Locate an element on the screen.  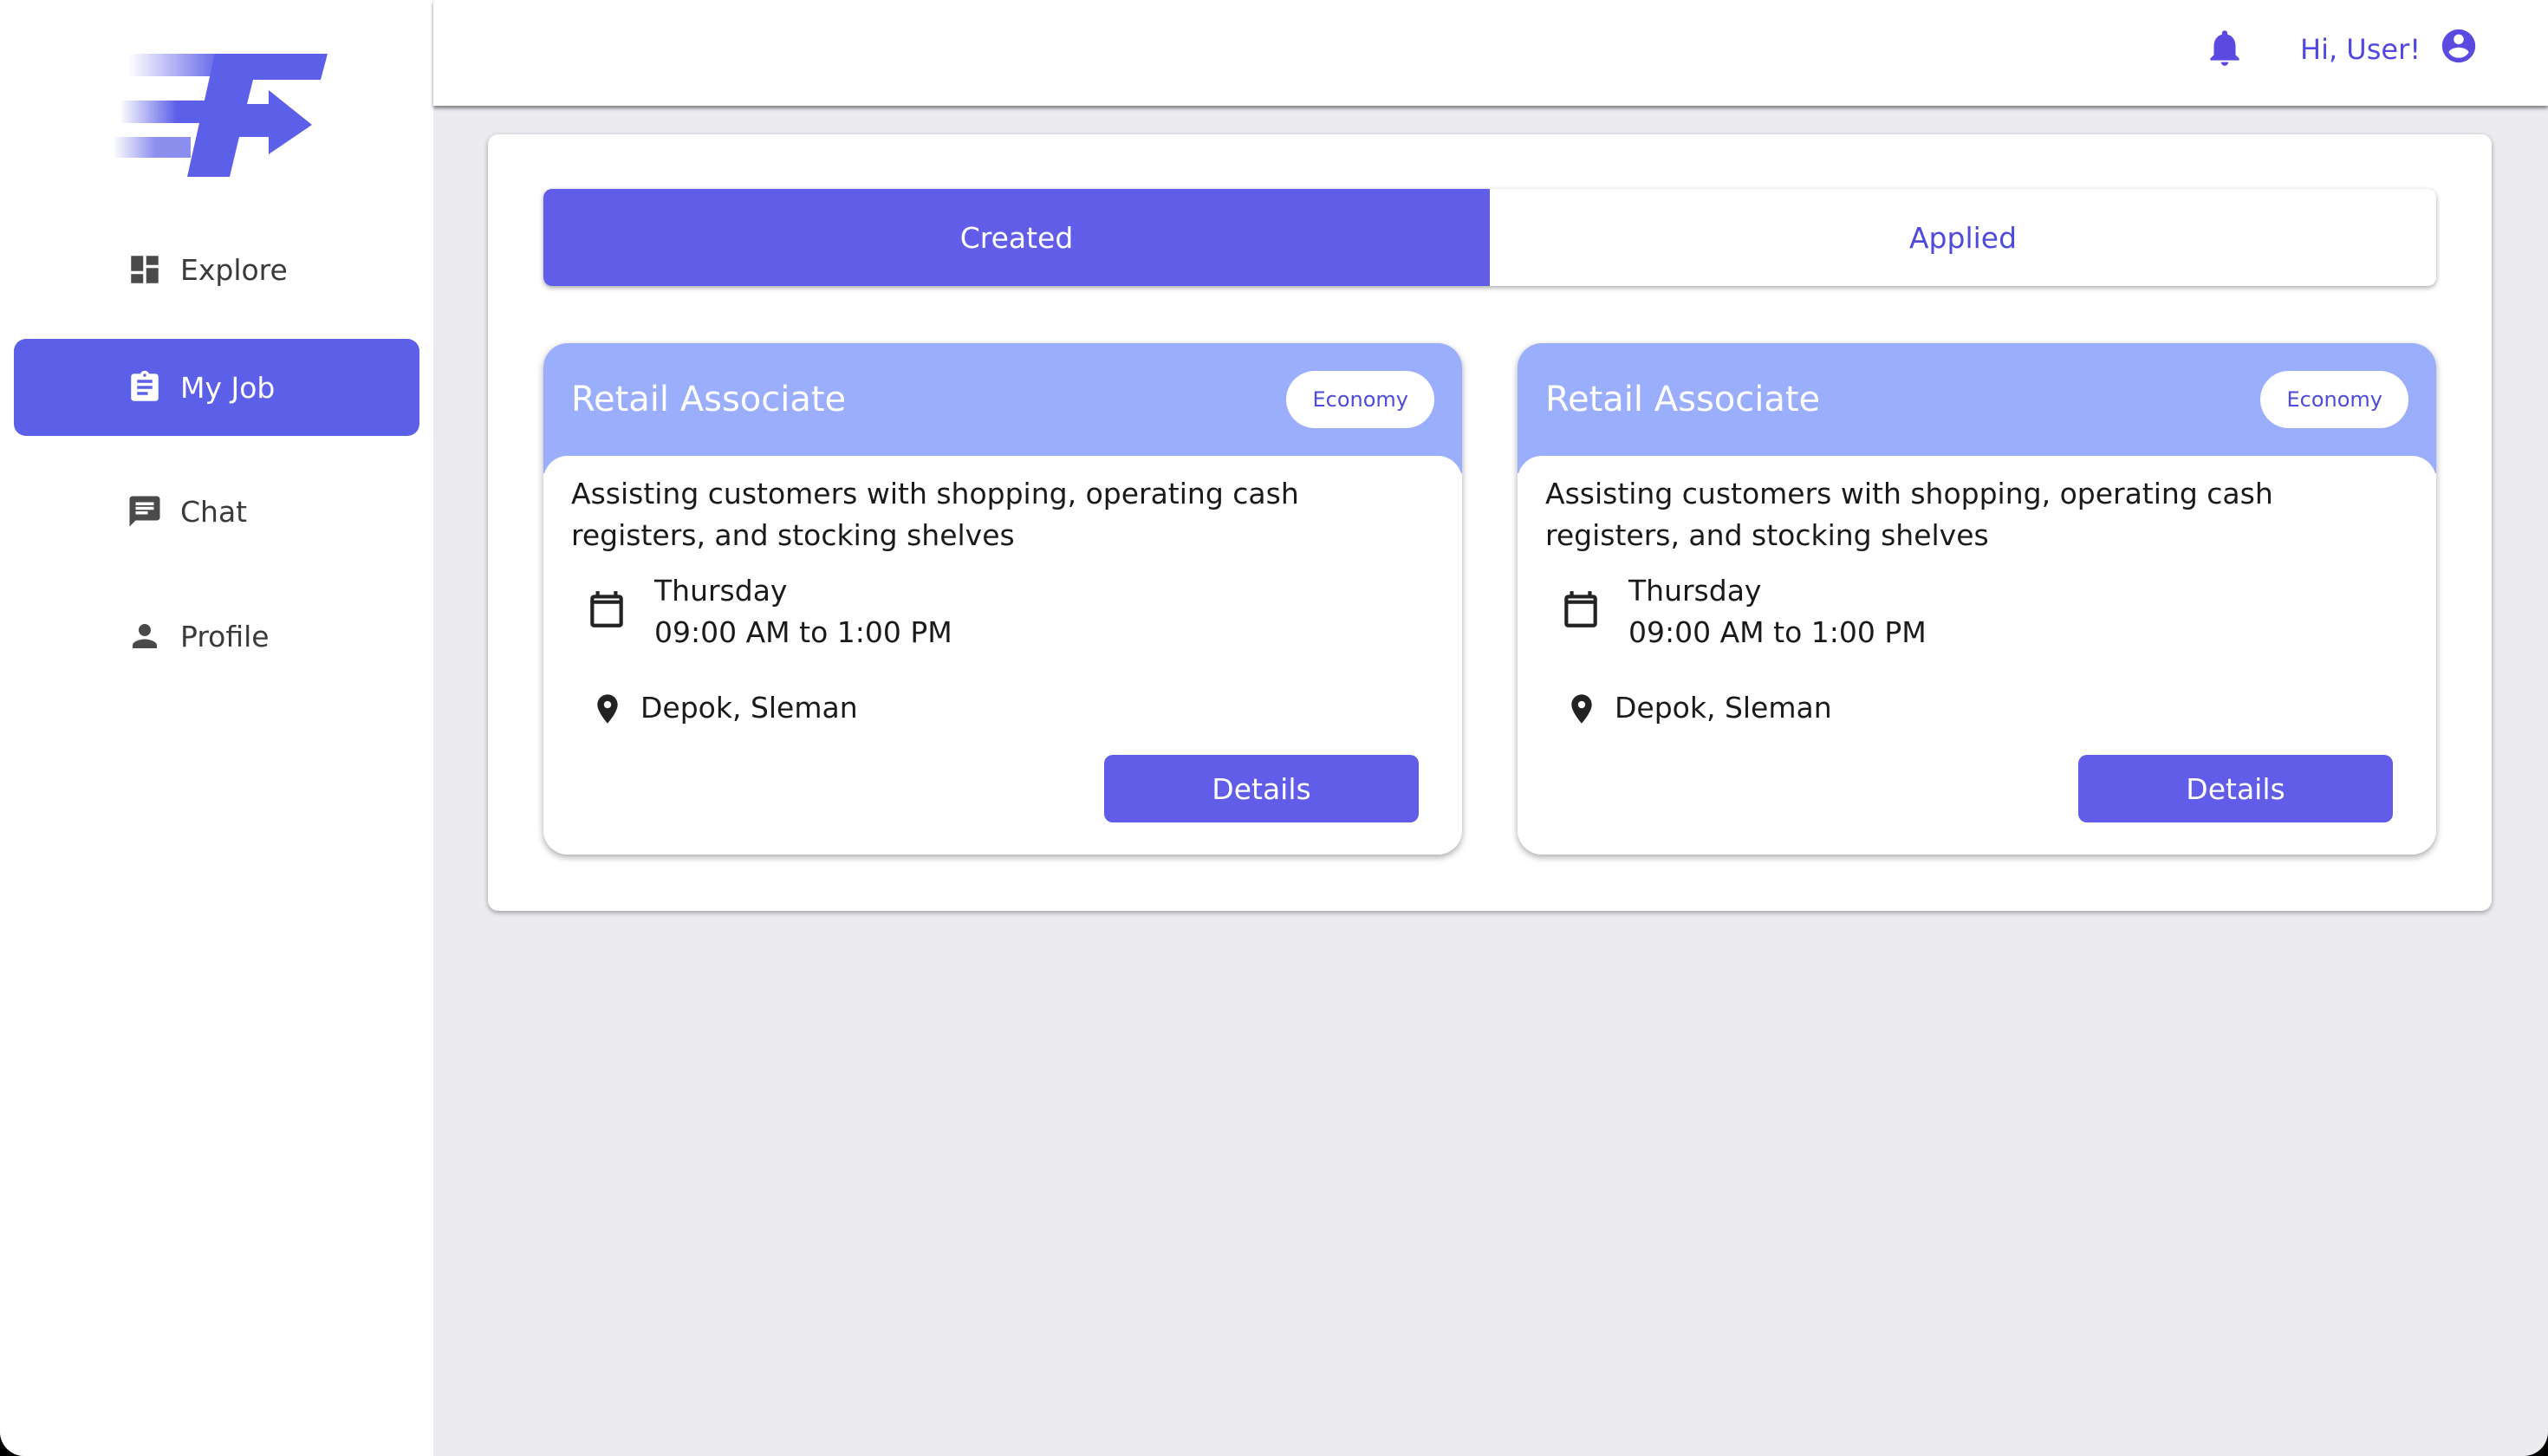
account-circle-icon is located at coordinates (2459, 46).